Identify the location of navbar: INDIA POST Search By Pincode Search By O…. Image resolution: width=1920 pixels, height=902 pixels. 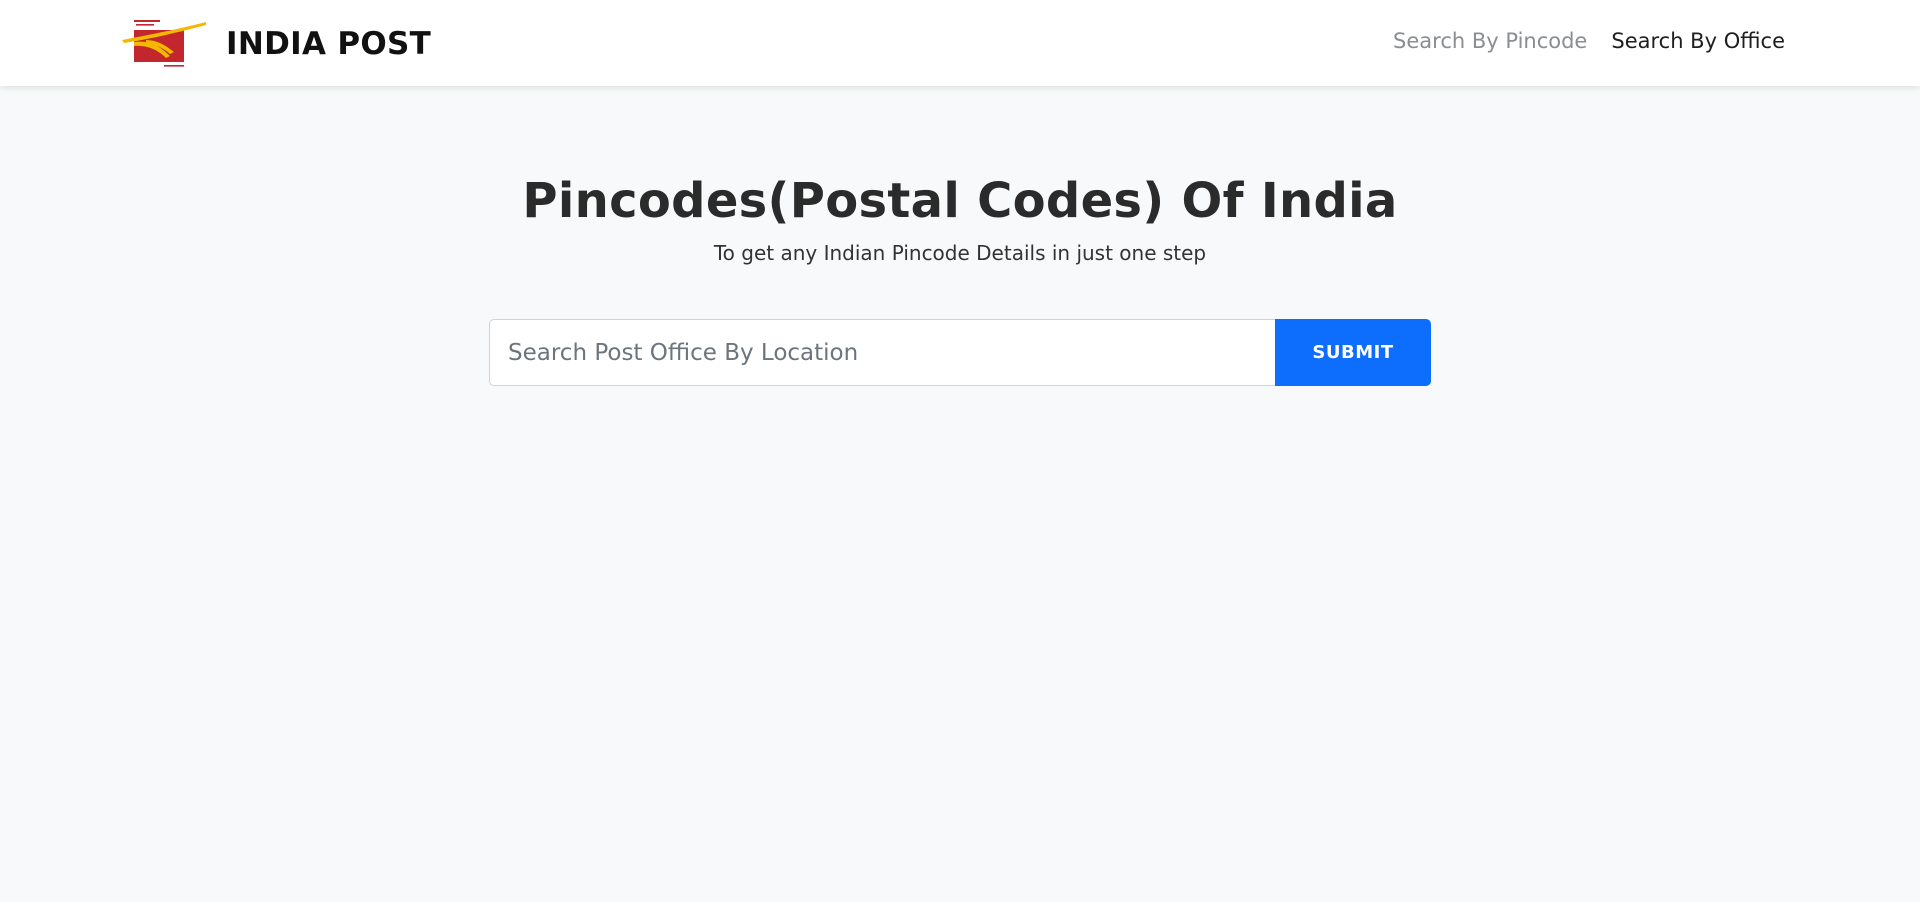
(960, 43).